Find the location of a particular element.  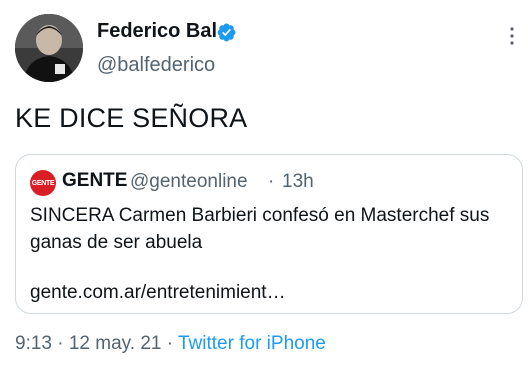

avatar is located at coordinates (49, 48).